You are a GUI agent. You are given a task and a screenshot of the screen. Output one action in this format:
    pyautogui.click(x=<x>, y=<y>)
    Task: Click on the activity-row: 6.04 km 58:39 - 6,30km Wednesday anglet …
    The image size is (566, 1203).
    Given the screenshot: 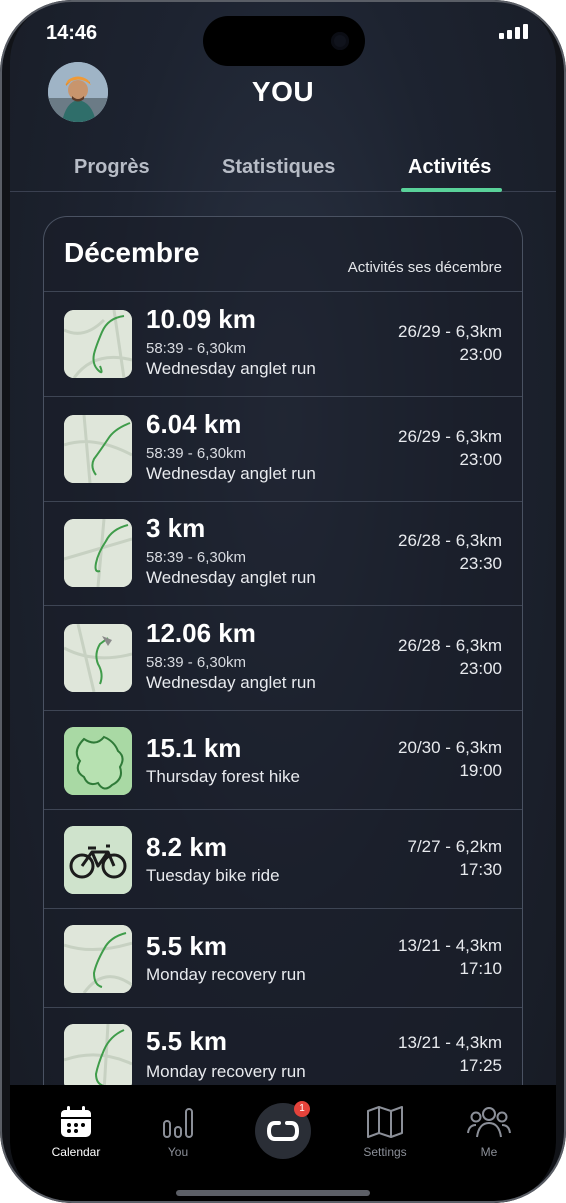 What is the action you would take?
    pyautogui.click(x=283, y=449)
    